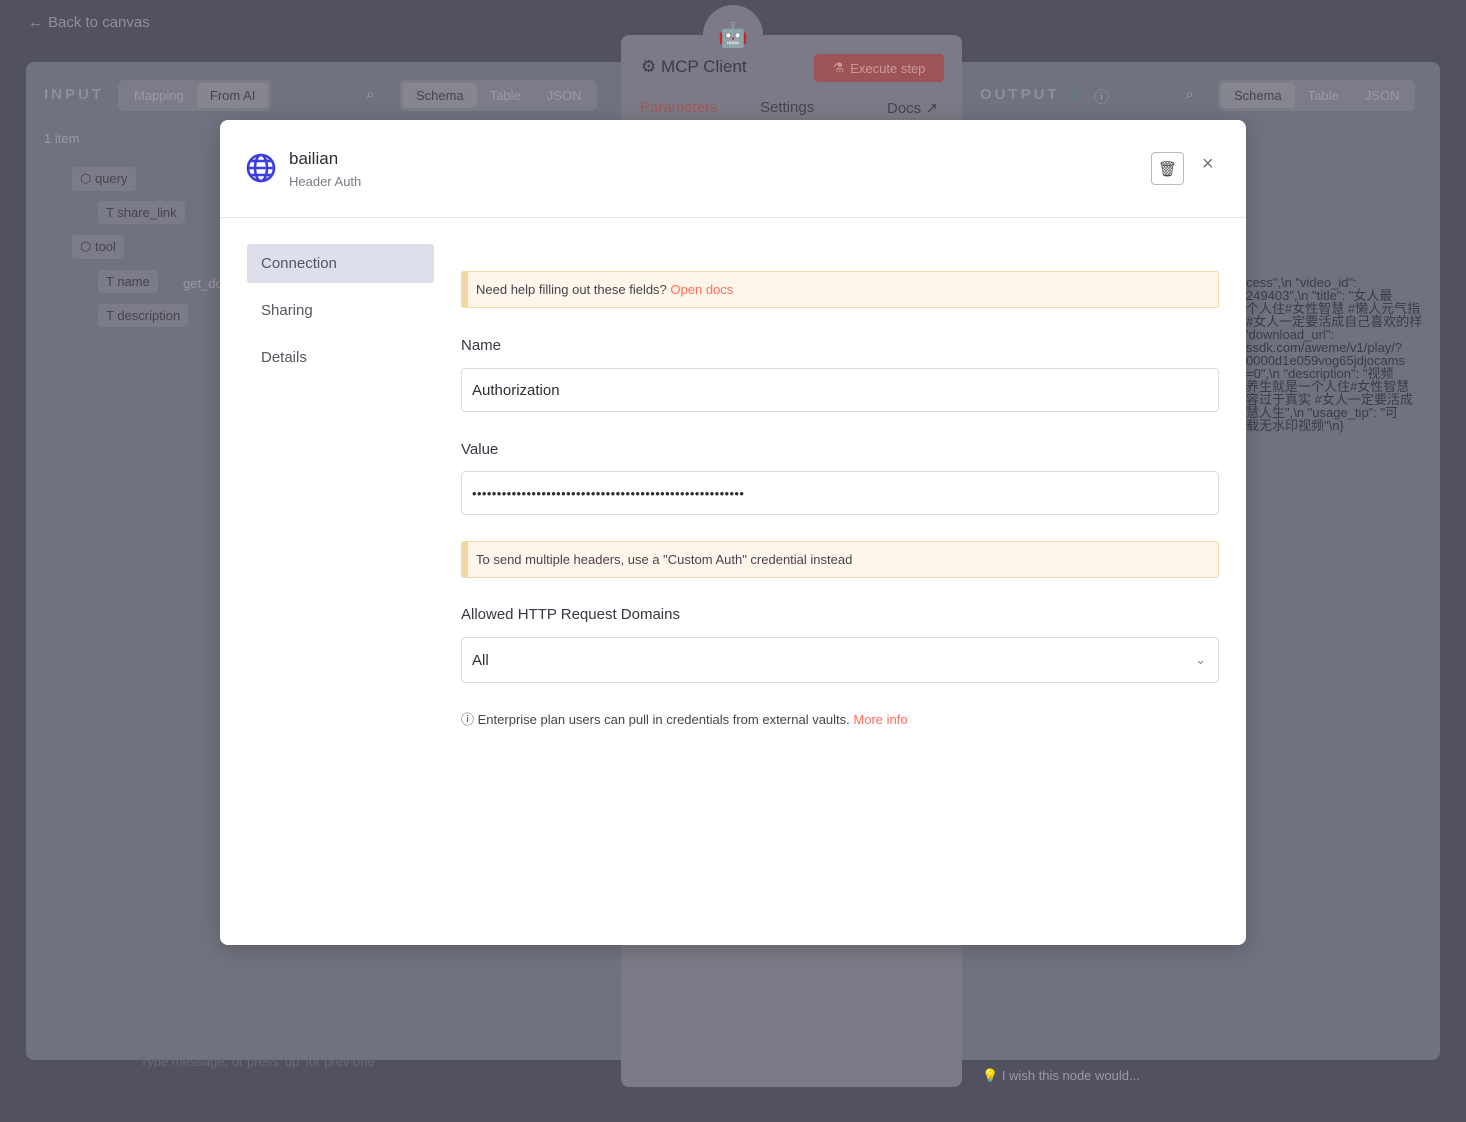 The image size is (1466, 1122). Describe the element at coordinates (35, 22) in the screenshot. I see `back-arrow-icon: ←` at that location.